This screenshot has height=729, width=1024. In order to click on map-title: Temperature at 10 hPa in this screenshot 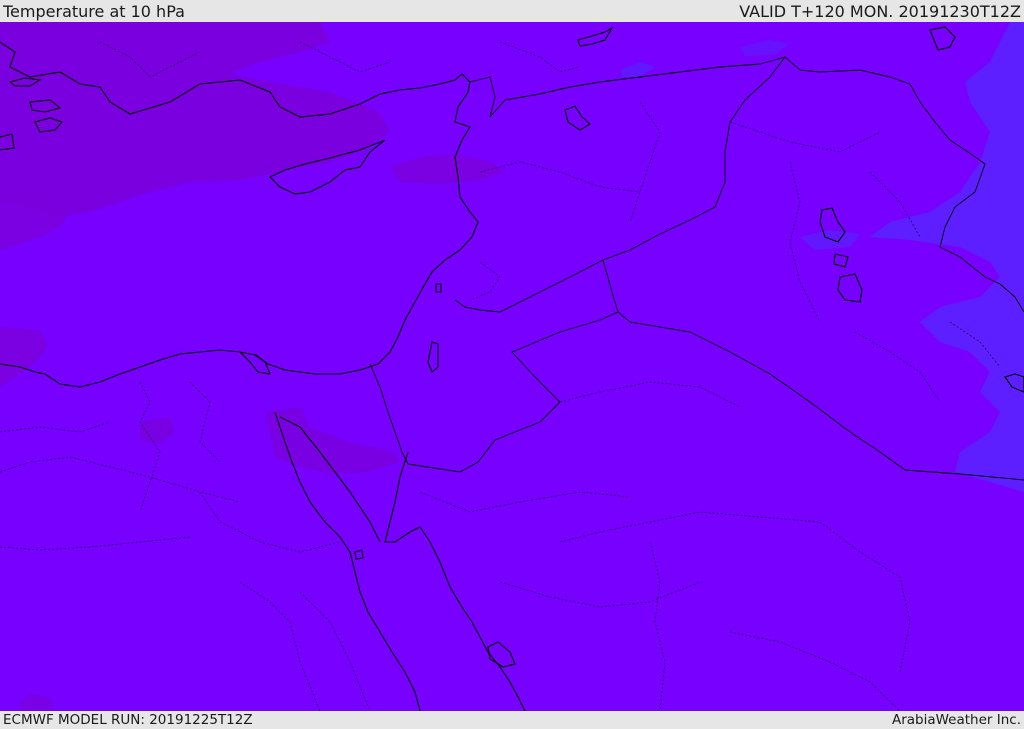, I will do `click(94, 11)`.